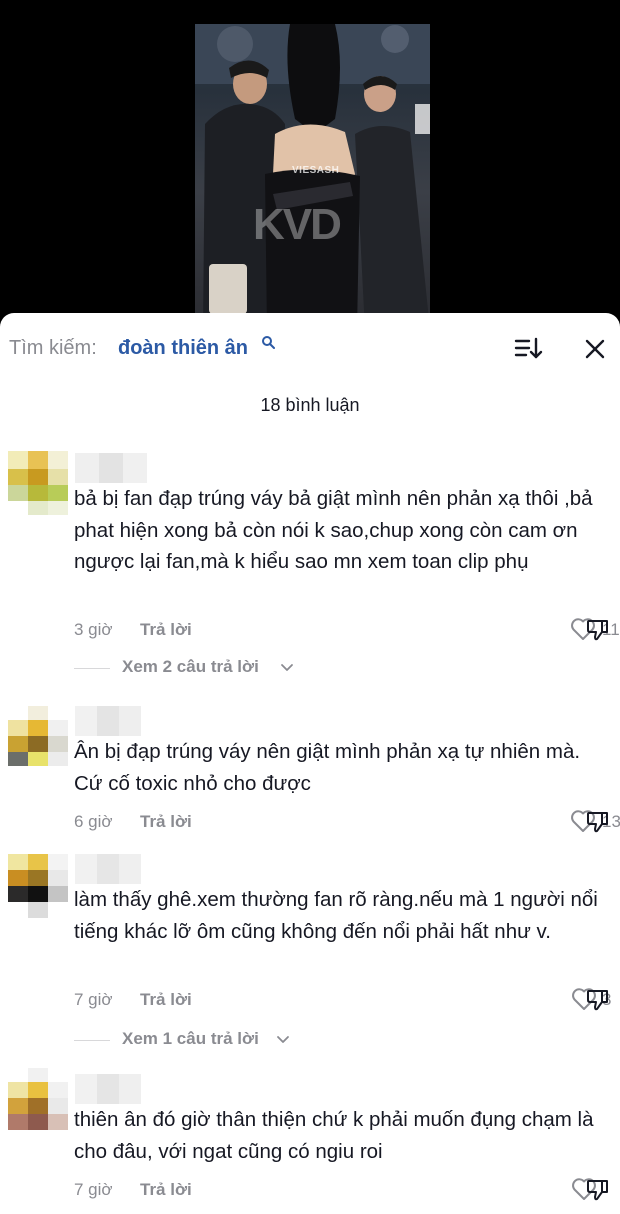 This screenshot has height=1214, width=620. Describe the element at coordinates (268, 344) in the screenshot. I see `search-small-icon` at that location.